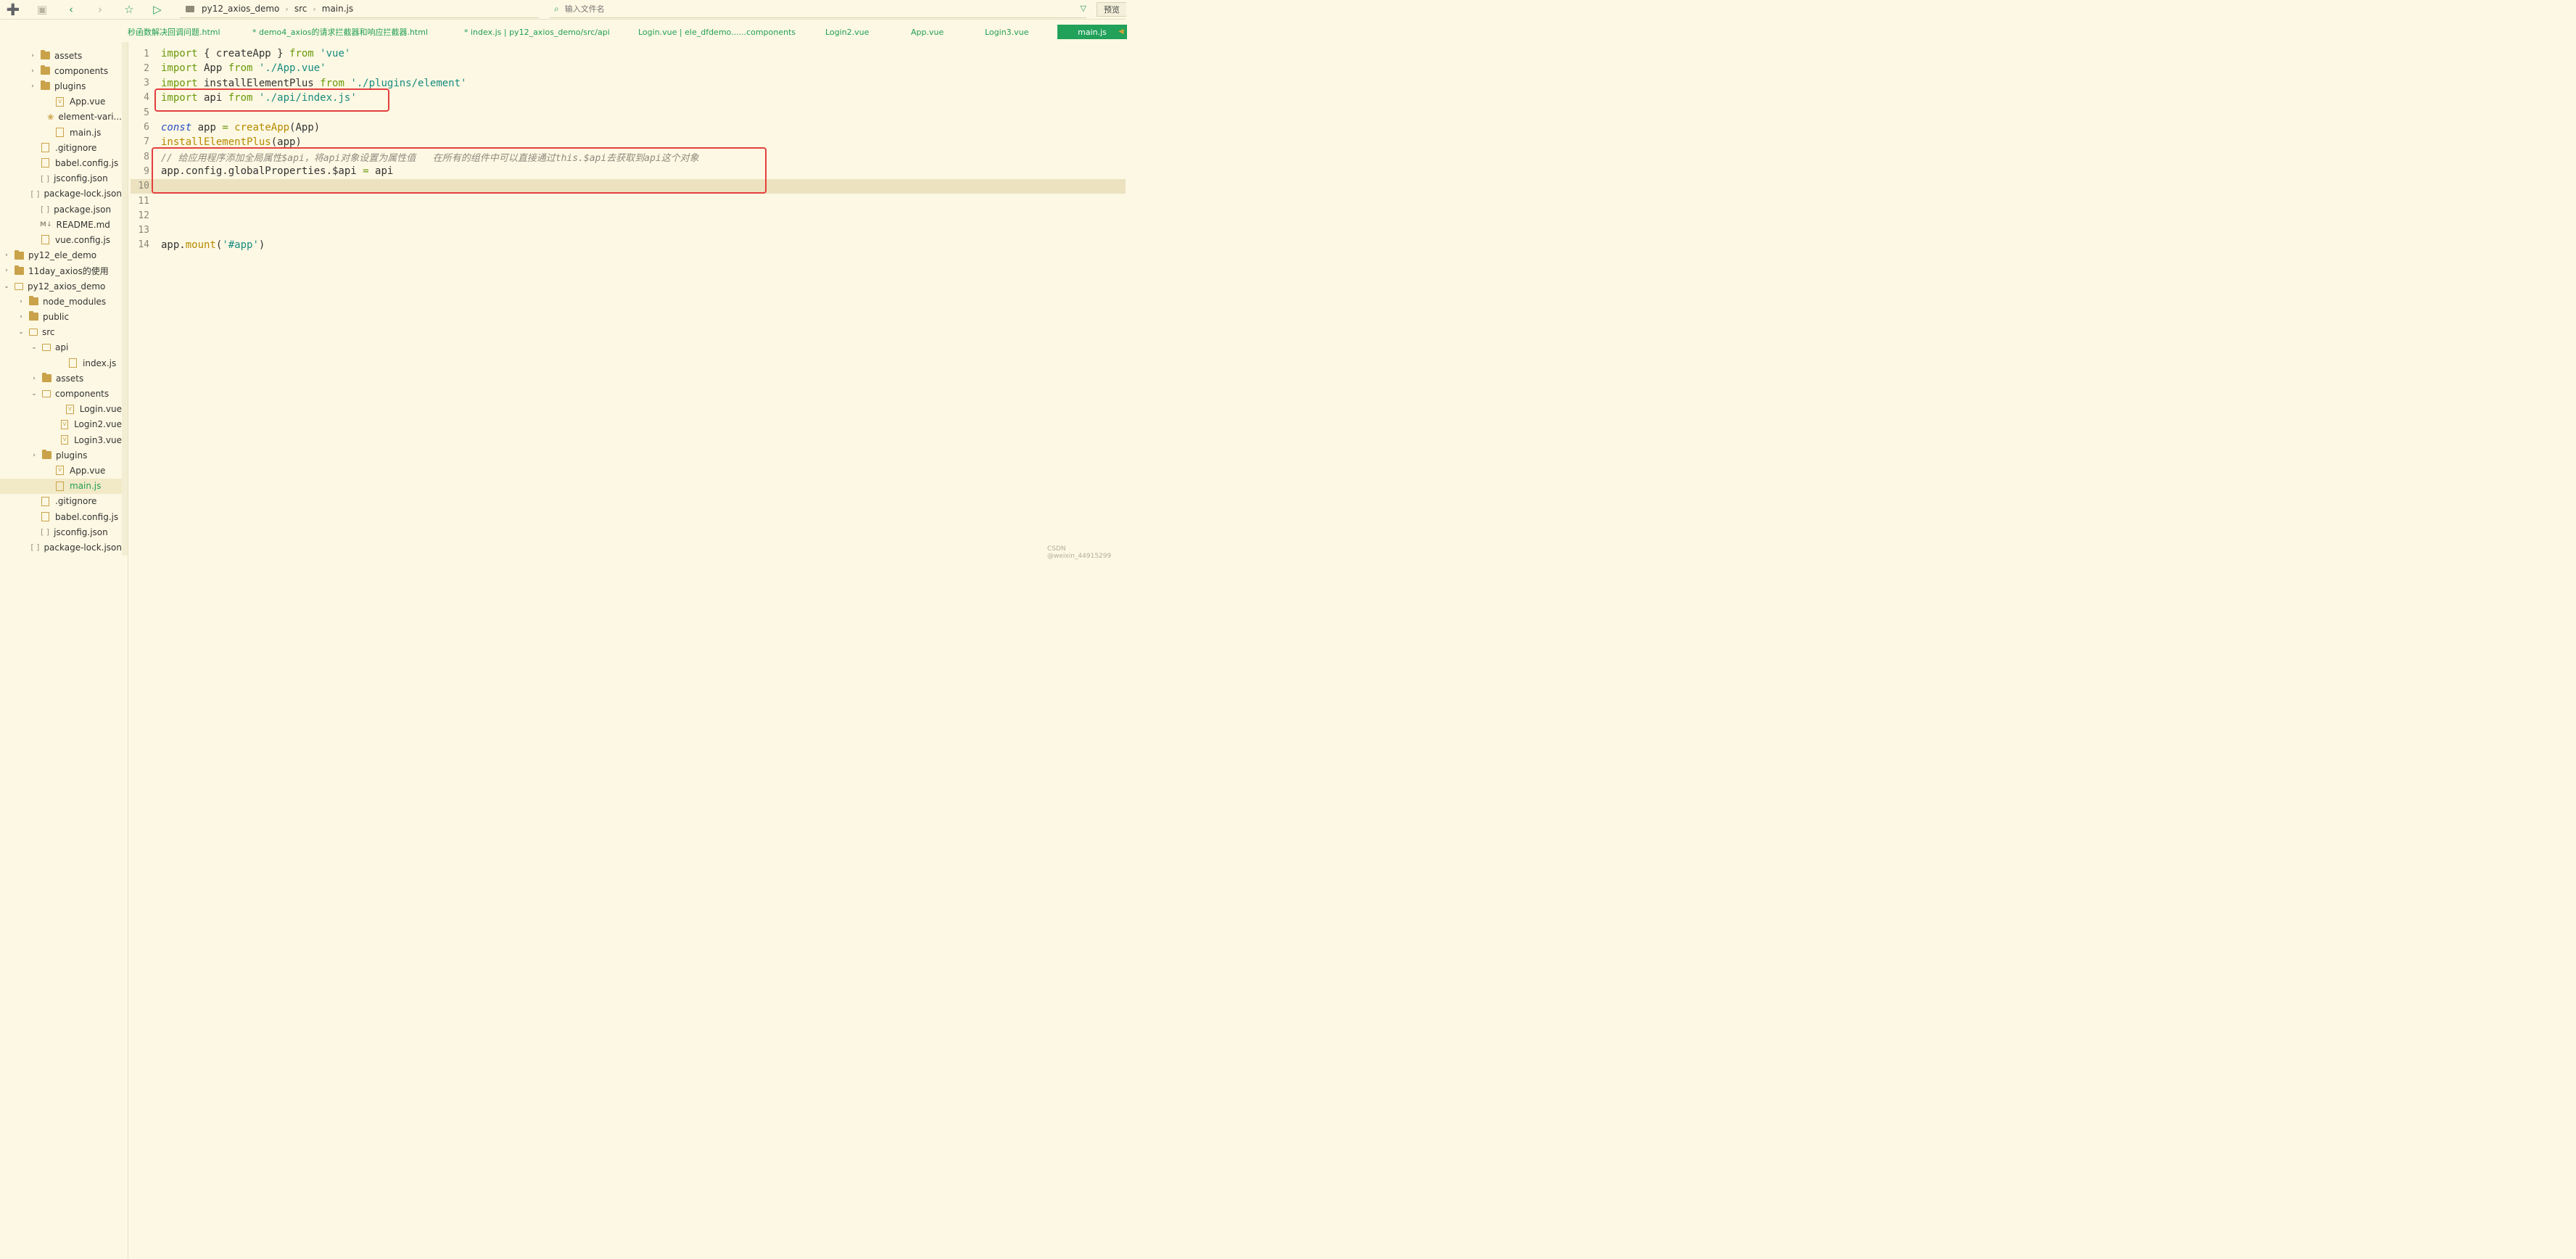 The image size is (2576, 1259). Describe the element at coordinates (628, 230) in the screenshot. I see `code-line: 13` at that location.